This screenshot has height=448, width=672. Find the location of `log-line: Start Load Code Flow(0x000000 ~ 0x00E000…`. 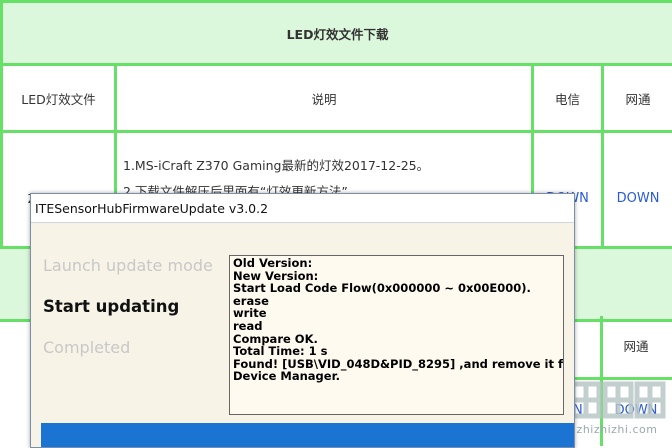

log-line: Start Load Code Flow(0x000000 ~ 0x00E000… is located at coordinates (396, 288).